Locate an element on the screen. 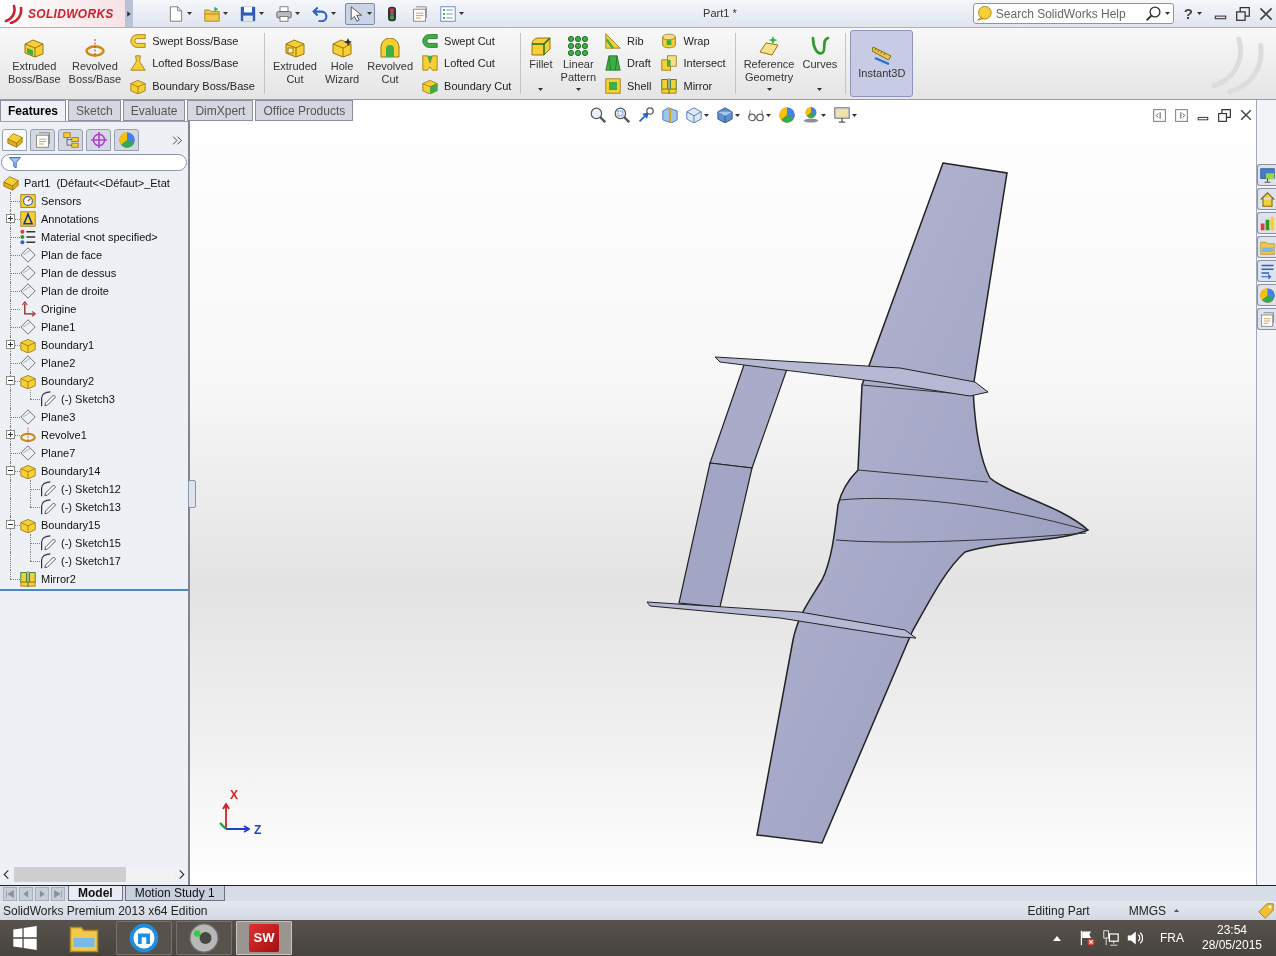 This screenshot has width=1276, height=956. command-button: Lofted Boss/Base is located at coordinates (192, 63).